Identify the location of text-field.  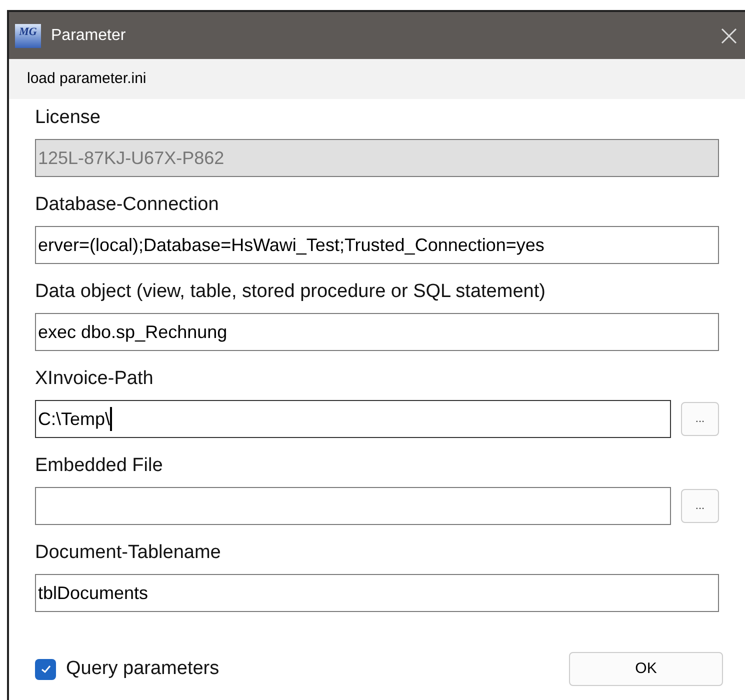
(353, 506).